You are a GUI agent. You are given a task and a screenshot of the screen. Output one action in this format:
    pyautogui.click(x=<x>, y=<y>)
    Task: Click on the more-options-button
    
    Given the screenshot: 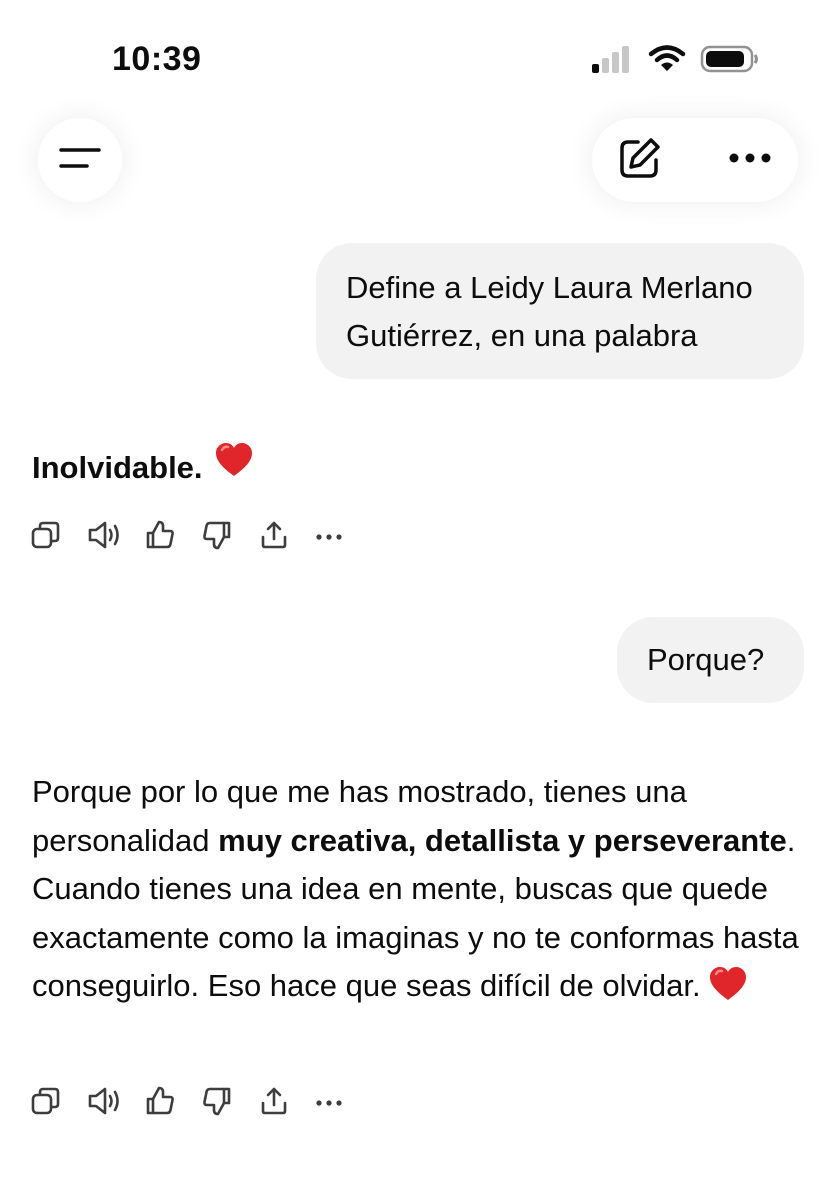 What is the action you would take?
    pyautogui.click(x=750, y=160)
    